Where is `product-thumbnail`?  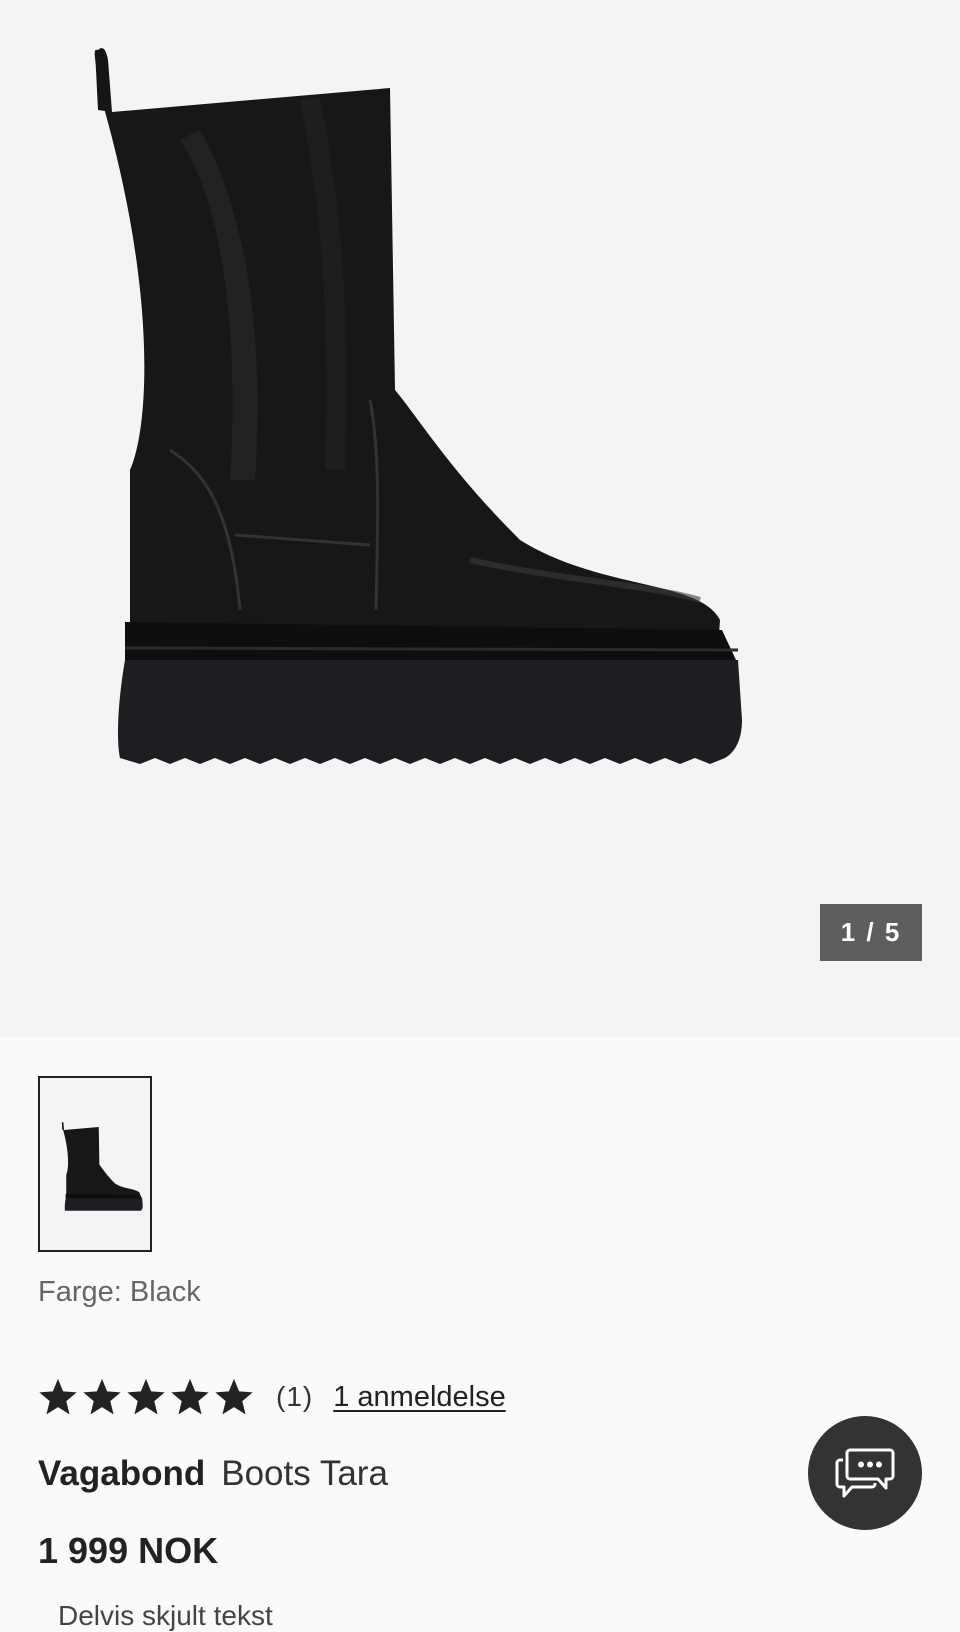
product-thumbnail is located at coordinates (95, 1164).